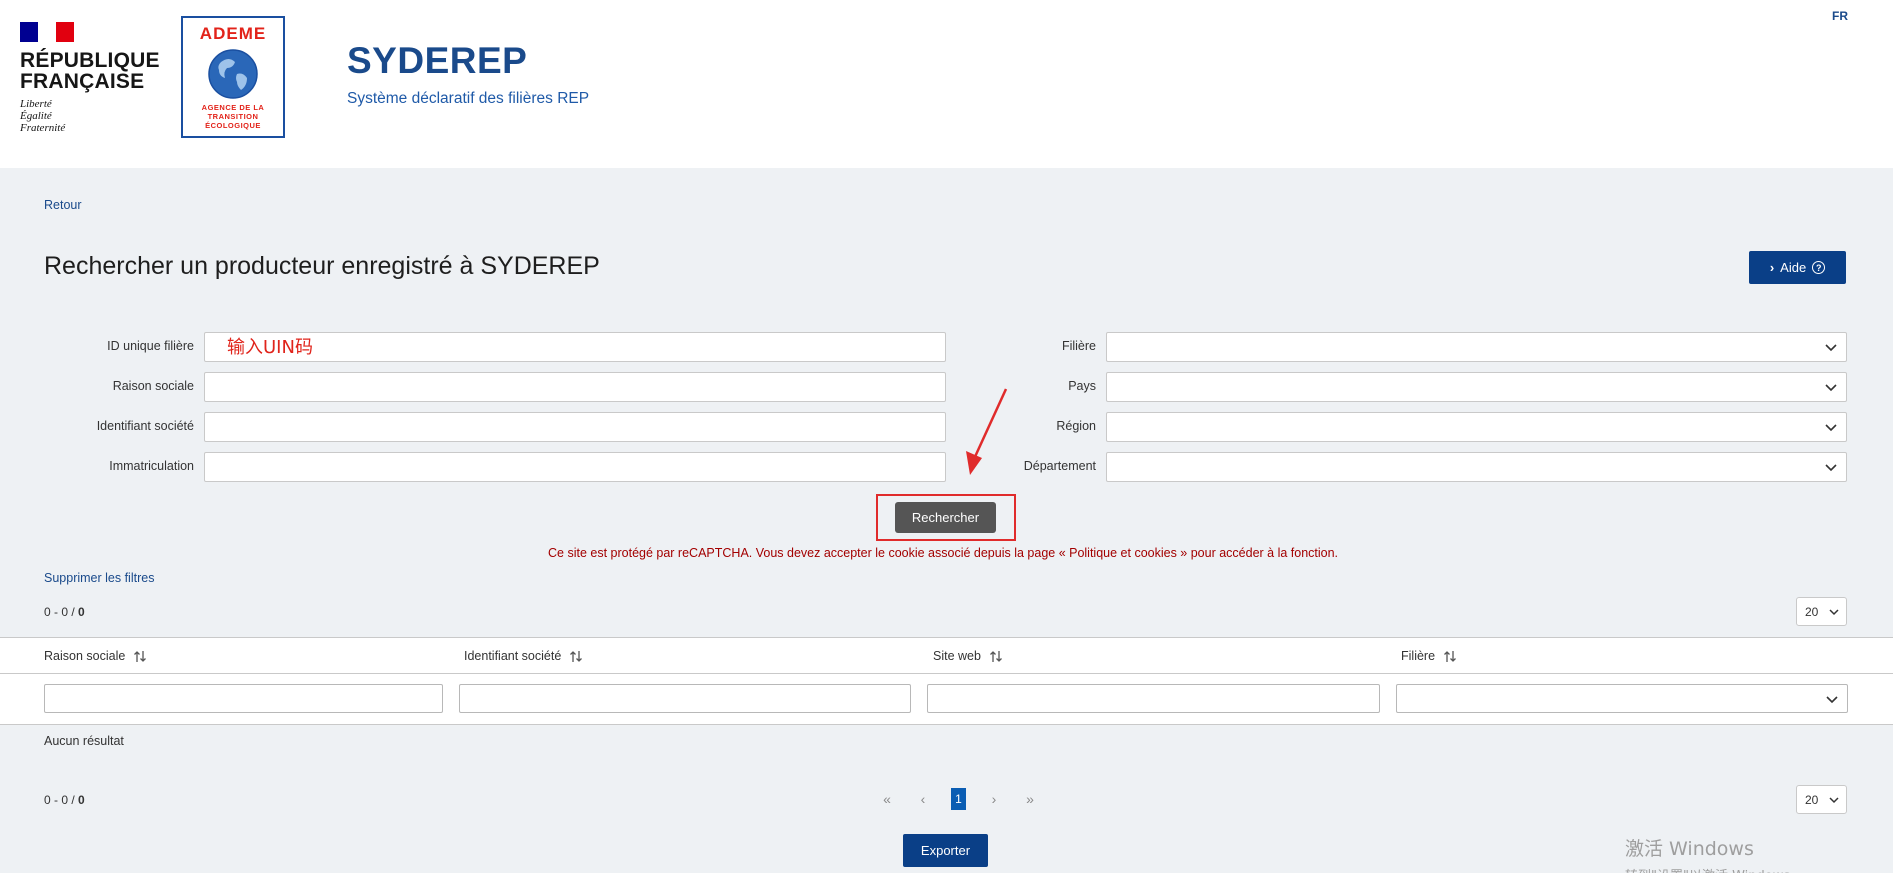 The image size is (1893, 873). What do you see at coordinates (145, 426) in the screenshot?
I see `label-identifiant-societe: Identifiant société` at bounding box center [145, 426].